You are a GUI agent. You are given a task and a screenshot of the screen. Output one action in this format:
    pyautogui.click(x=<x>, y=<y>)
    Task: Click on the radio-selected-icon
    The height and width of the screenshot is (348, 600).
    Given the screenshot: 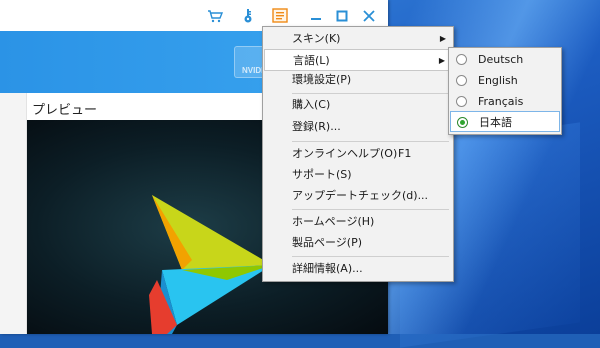 What is the action you would take?
    pyautogui.click(x=462, y=122)
    